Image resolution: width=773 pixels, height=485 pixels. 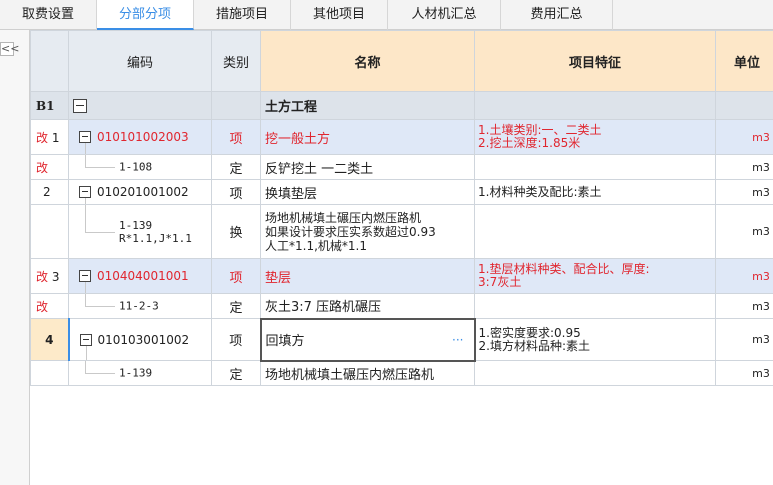 What do you see at coordinates (534, 345) in the screenshot?
I see `feature-line: 2.填方材料品种:素土` at bounding box center [534, 345].